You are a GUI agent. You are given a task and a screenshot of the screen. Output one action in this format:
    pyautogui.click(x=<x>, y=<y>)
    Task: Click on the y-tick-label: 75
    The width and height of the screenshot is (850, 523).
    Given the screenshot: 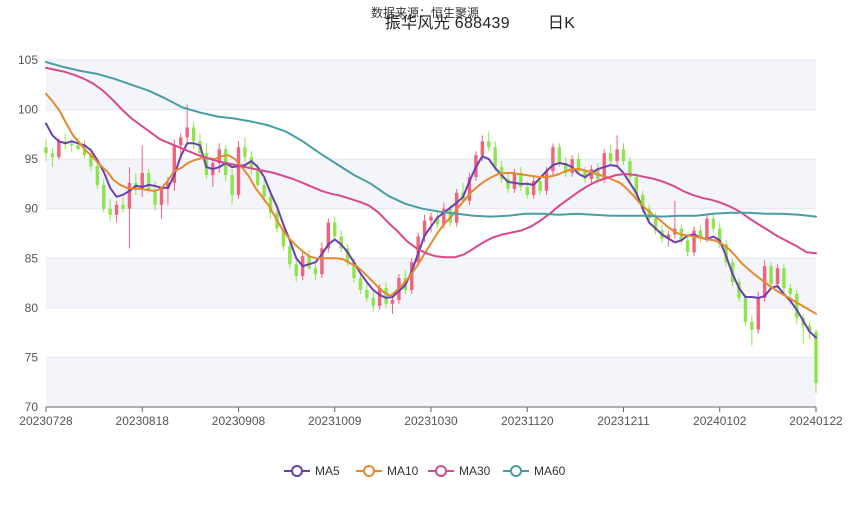 What is the action you would take?
    pyautogui.click(x=32, y=357)
    